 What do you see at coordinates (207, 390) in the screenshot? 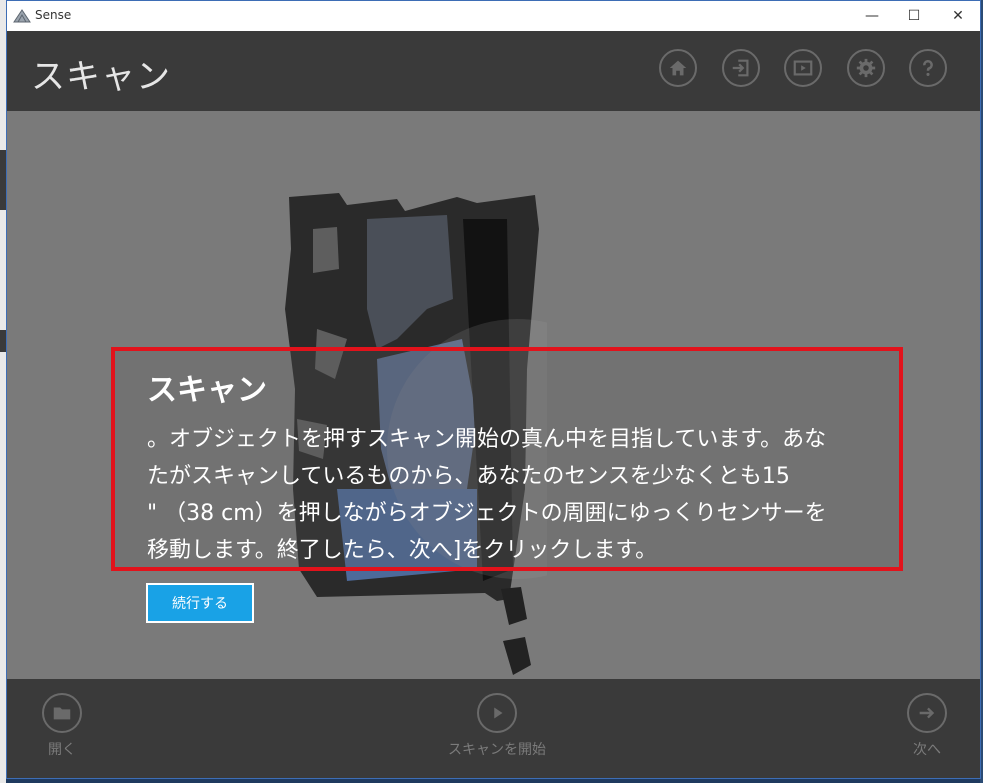
I see `dialog-title: スキャン` at bounding box center [207, 390].